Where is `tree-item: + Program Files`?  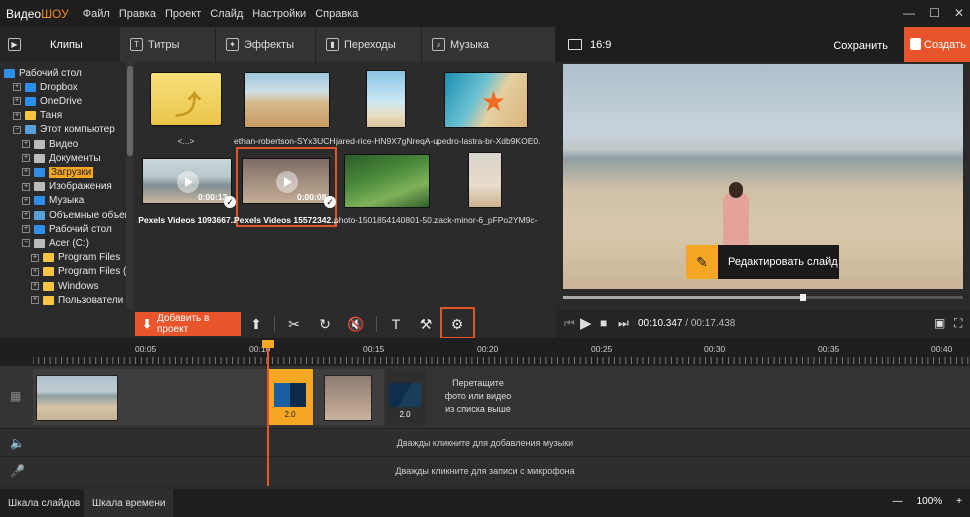 tree-item: + Program Files is located at coordinates (75, 258).